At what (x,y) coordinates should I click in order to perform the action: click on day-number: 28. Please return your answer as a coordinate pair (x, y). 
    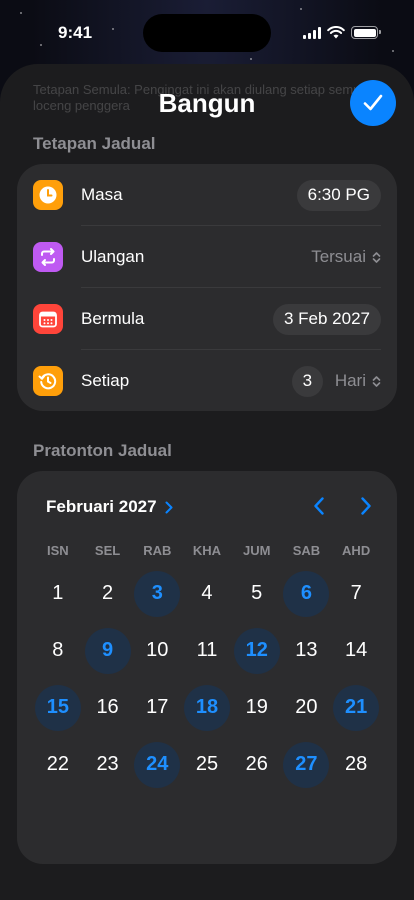
    Looking at the image, I should click on (356, 764).